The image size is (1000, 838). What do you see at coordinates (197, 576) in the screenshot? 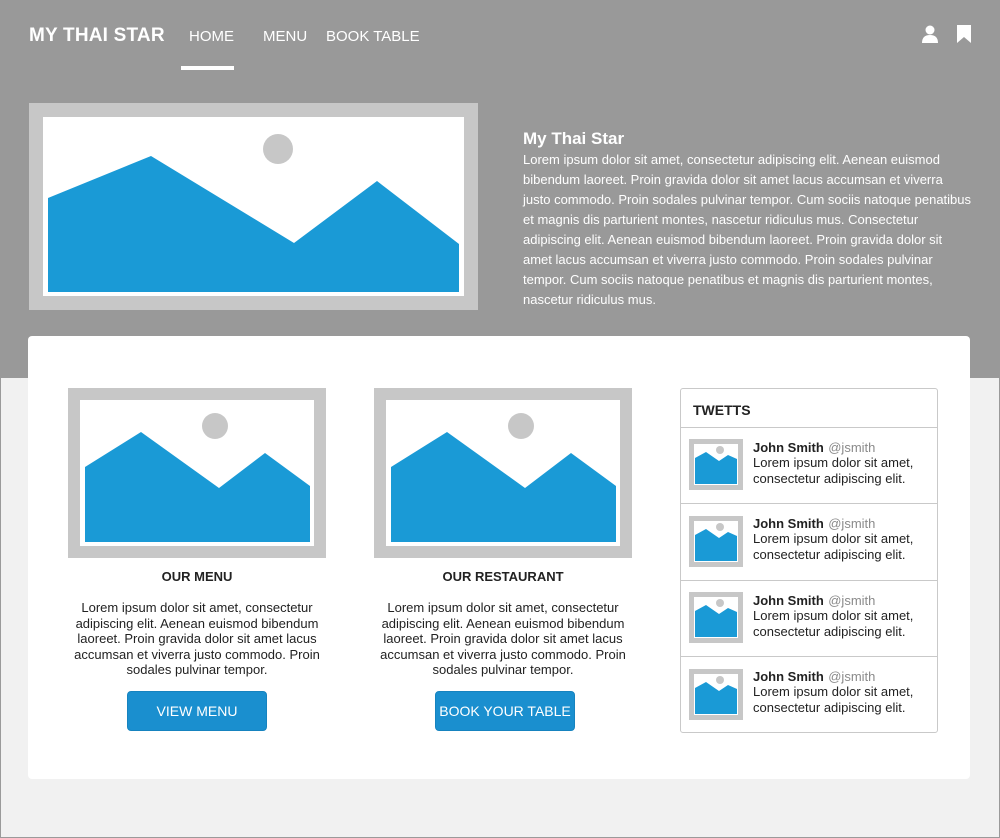
I see `feature-title-menu: OUR MENU` at bounding box center [197, 576].